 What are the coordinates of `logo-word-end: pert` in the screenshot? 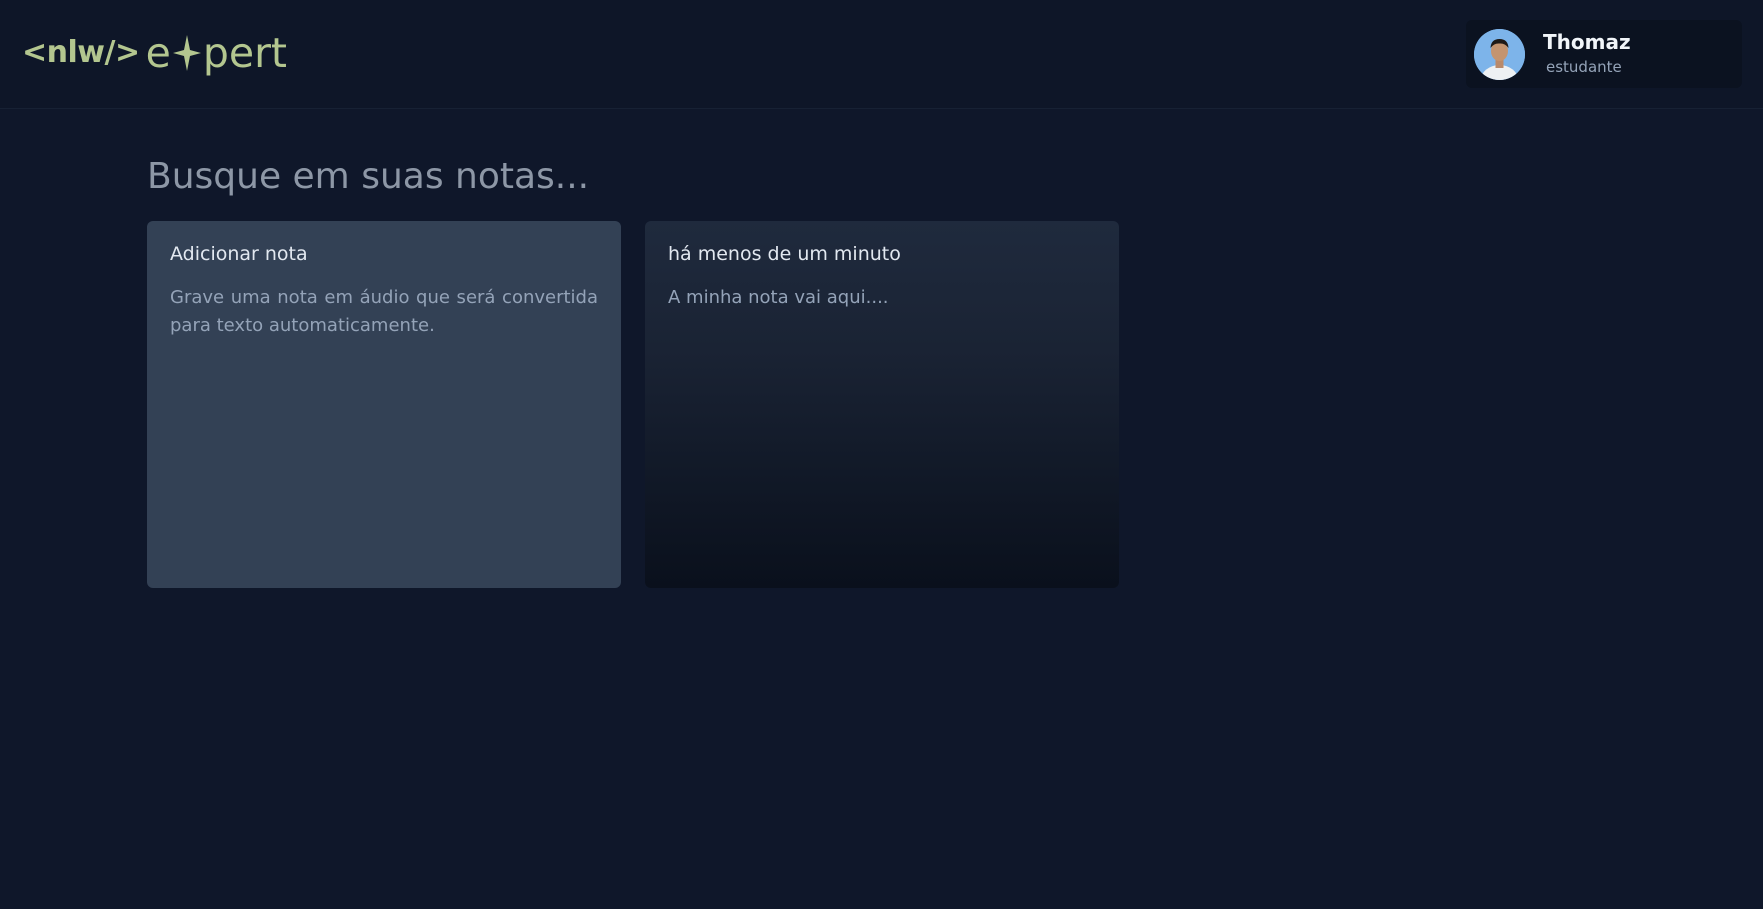 It's located at (245, 53).